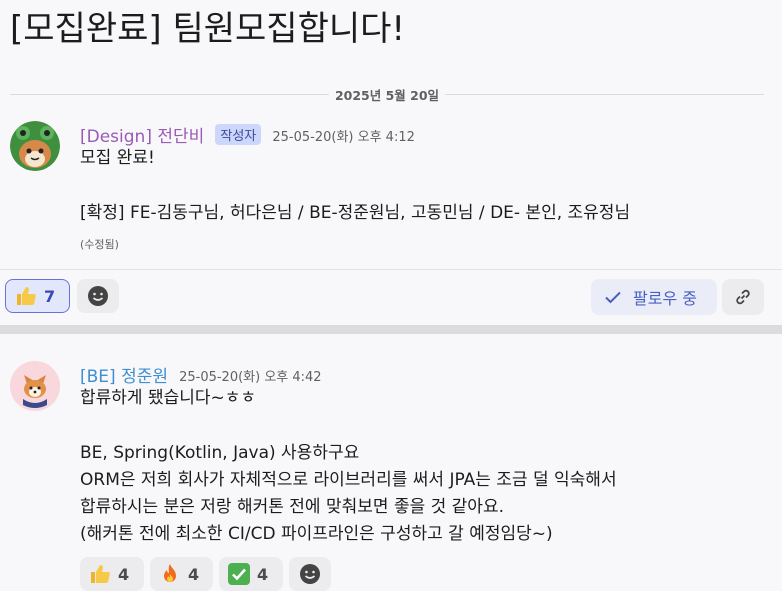  Describe the element at coordinates (239, 574) in the screenshot. I see `check-mark-icon` at that location.